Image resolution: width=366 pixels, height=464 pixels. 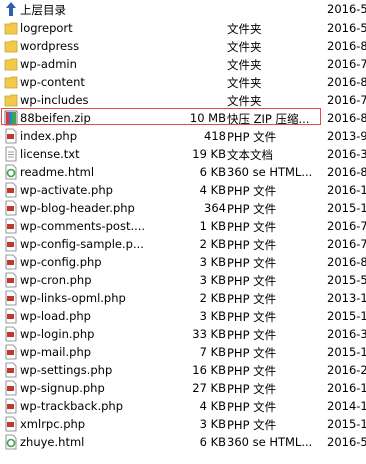 I want to click on file-date: 2016-2, so click(x=346, y=370).